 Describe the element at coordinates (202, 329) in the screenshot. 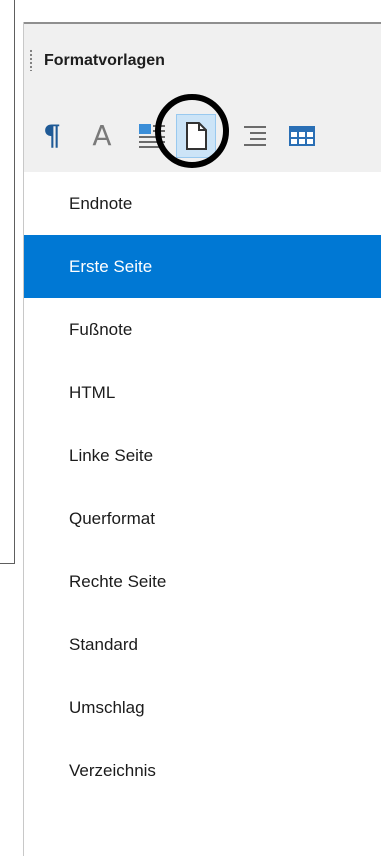

I see `style-item-fussnote: Fußnote` at that location.